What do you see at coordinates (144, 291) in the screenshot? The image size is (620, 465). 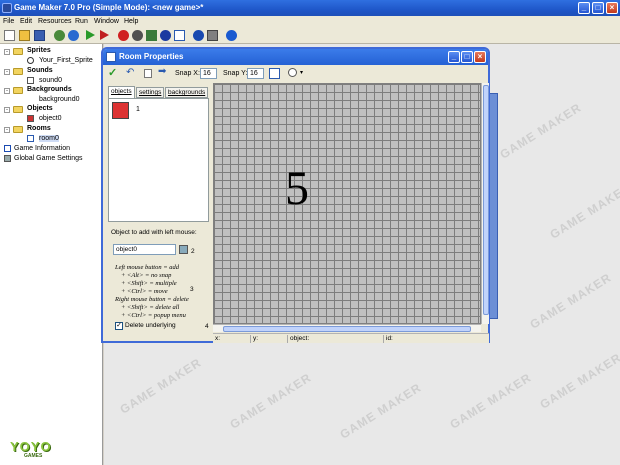 I see `help-line: + <Ctrl> = move` at bounding box center [144, 291].